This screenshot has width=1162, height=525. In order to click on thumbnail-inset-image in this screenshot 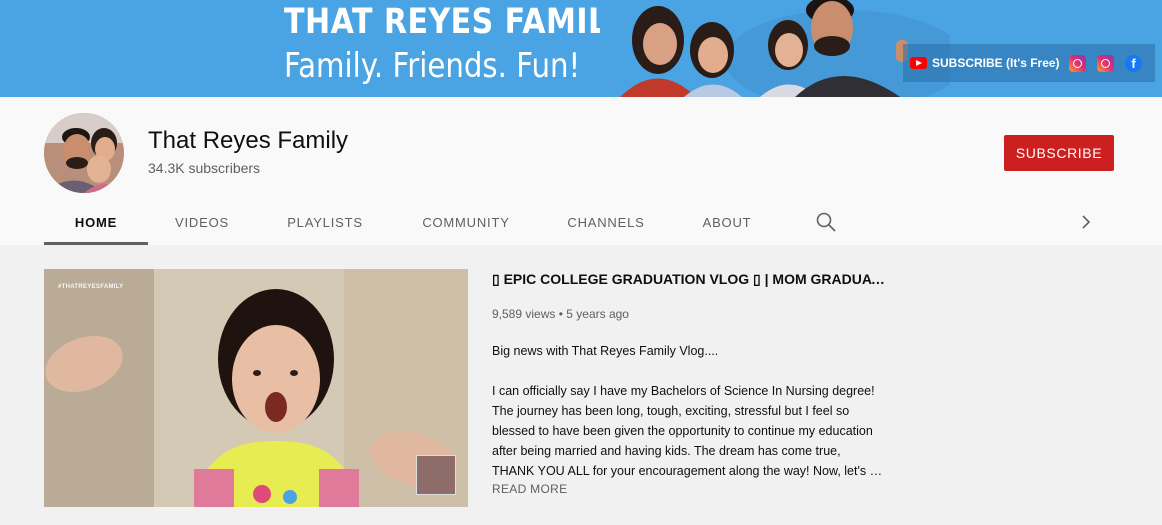, I will do `click(436, 475)`.